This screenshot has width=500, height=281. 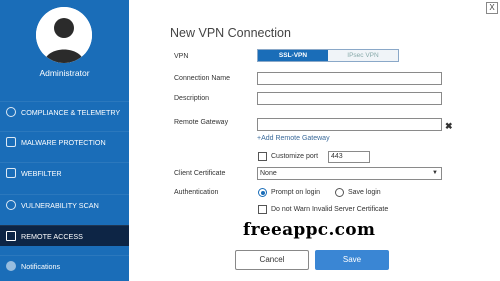 What do you see at coordinates (181, 56) in the screenshot?
I see `vpn-label: VPN` at bounding box center [181, 56].